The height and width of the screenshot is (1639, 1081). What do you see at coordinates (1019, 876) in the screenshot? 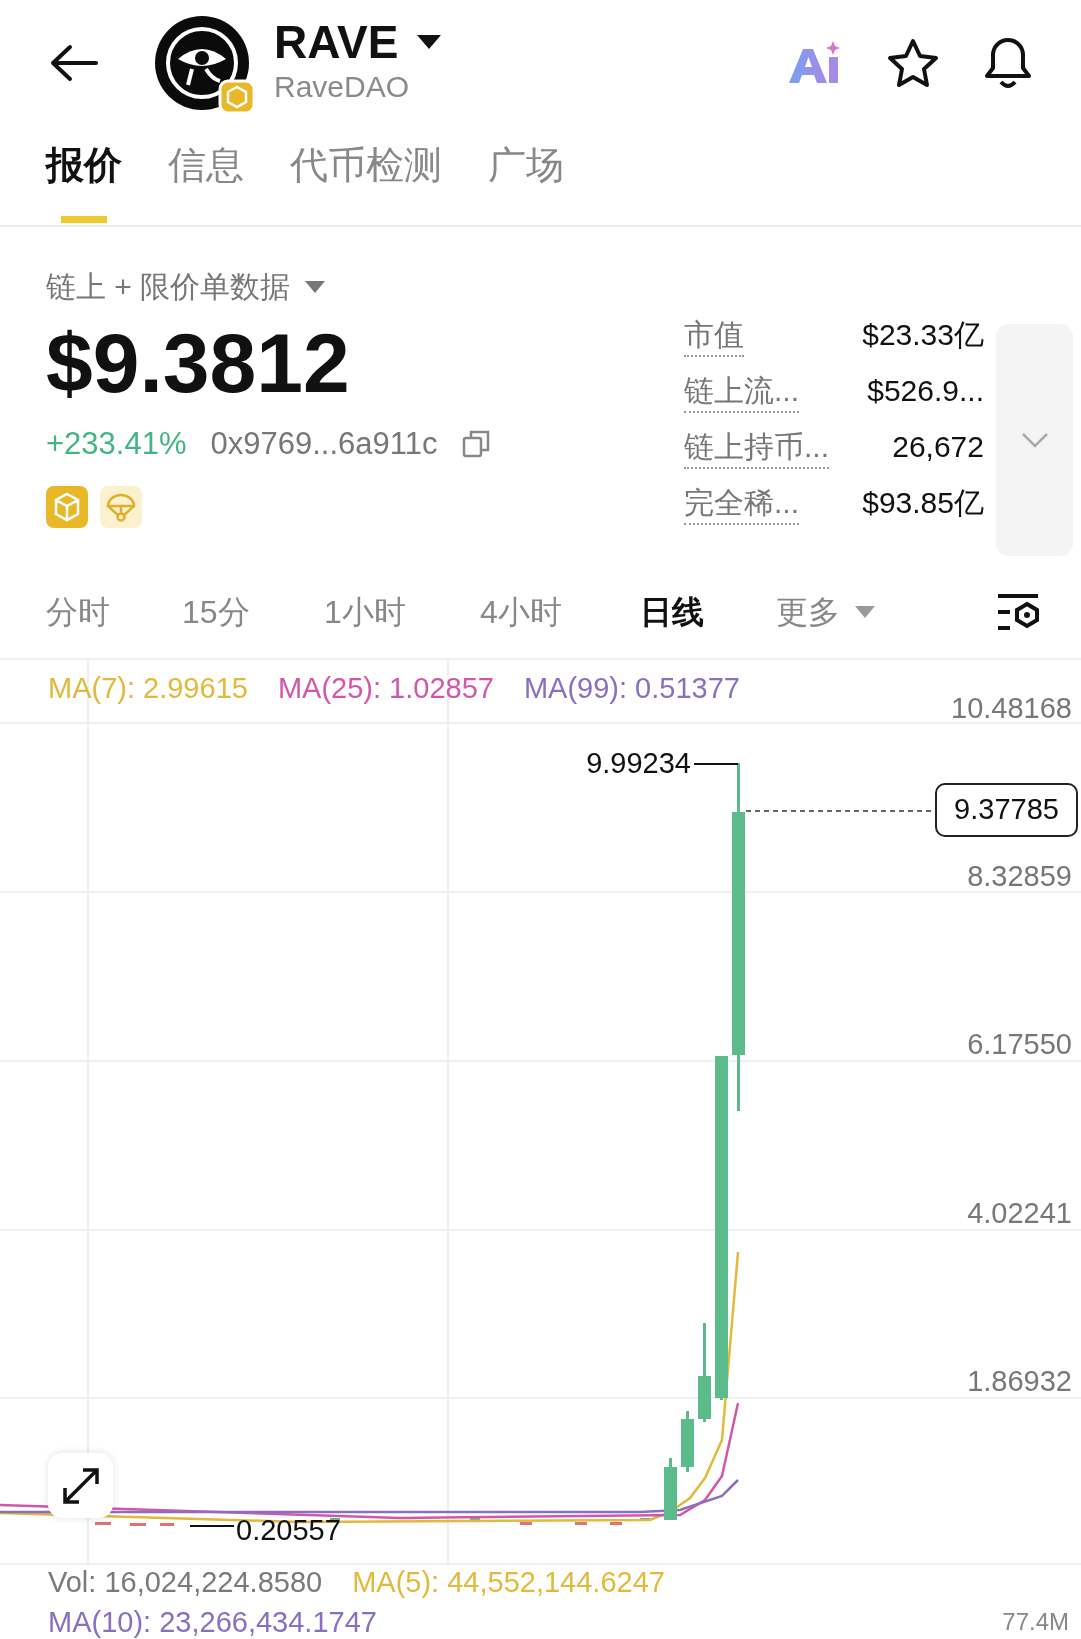
I see `y-axis-label: 8.32859` at bounding box center [1019, 876].